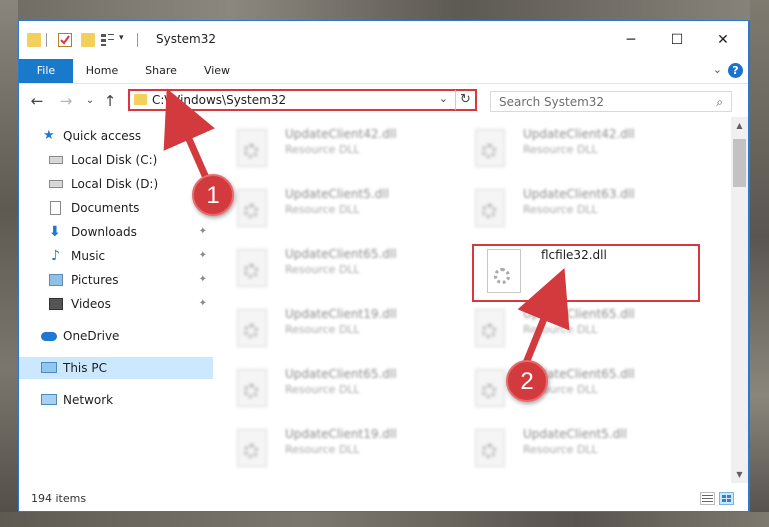  Describe the element at coordinates (527, 381) in the screenshot. I see `step-2-badge: 2` at that location.